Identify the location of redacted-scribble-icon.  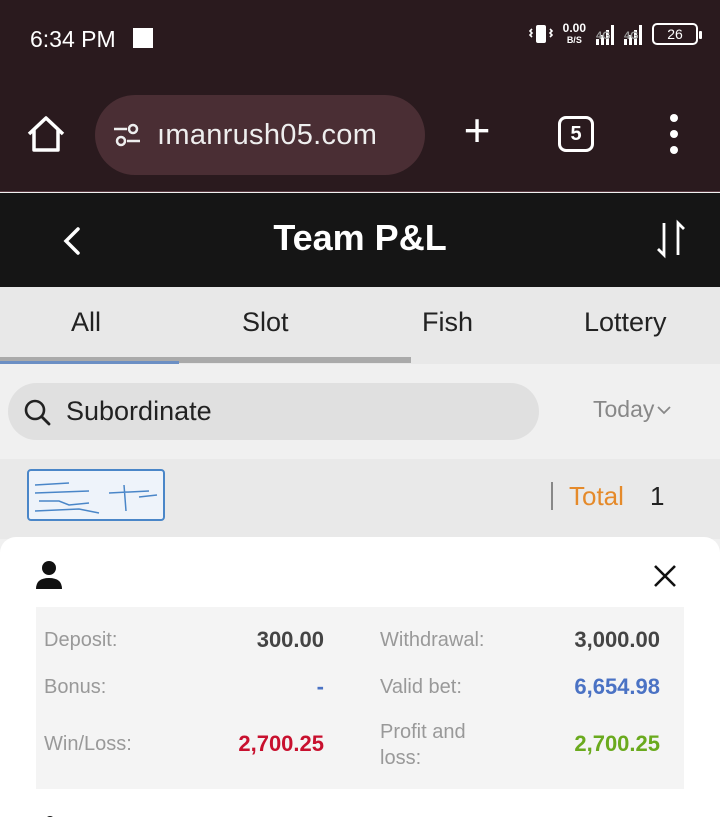
(96, 498).